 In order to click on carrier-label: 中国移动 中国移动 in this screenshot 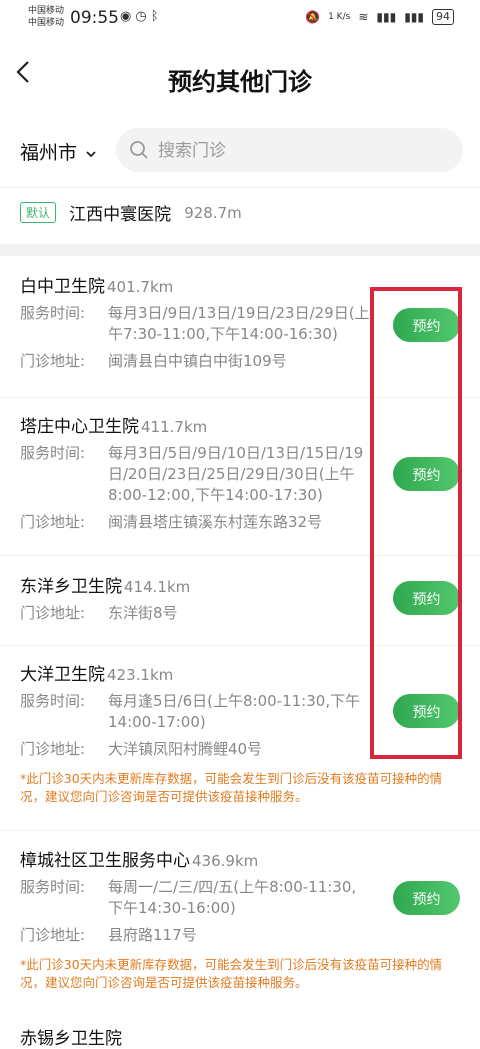, I will do `click(46, 17)`.